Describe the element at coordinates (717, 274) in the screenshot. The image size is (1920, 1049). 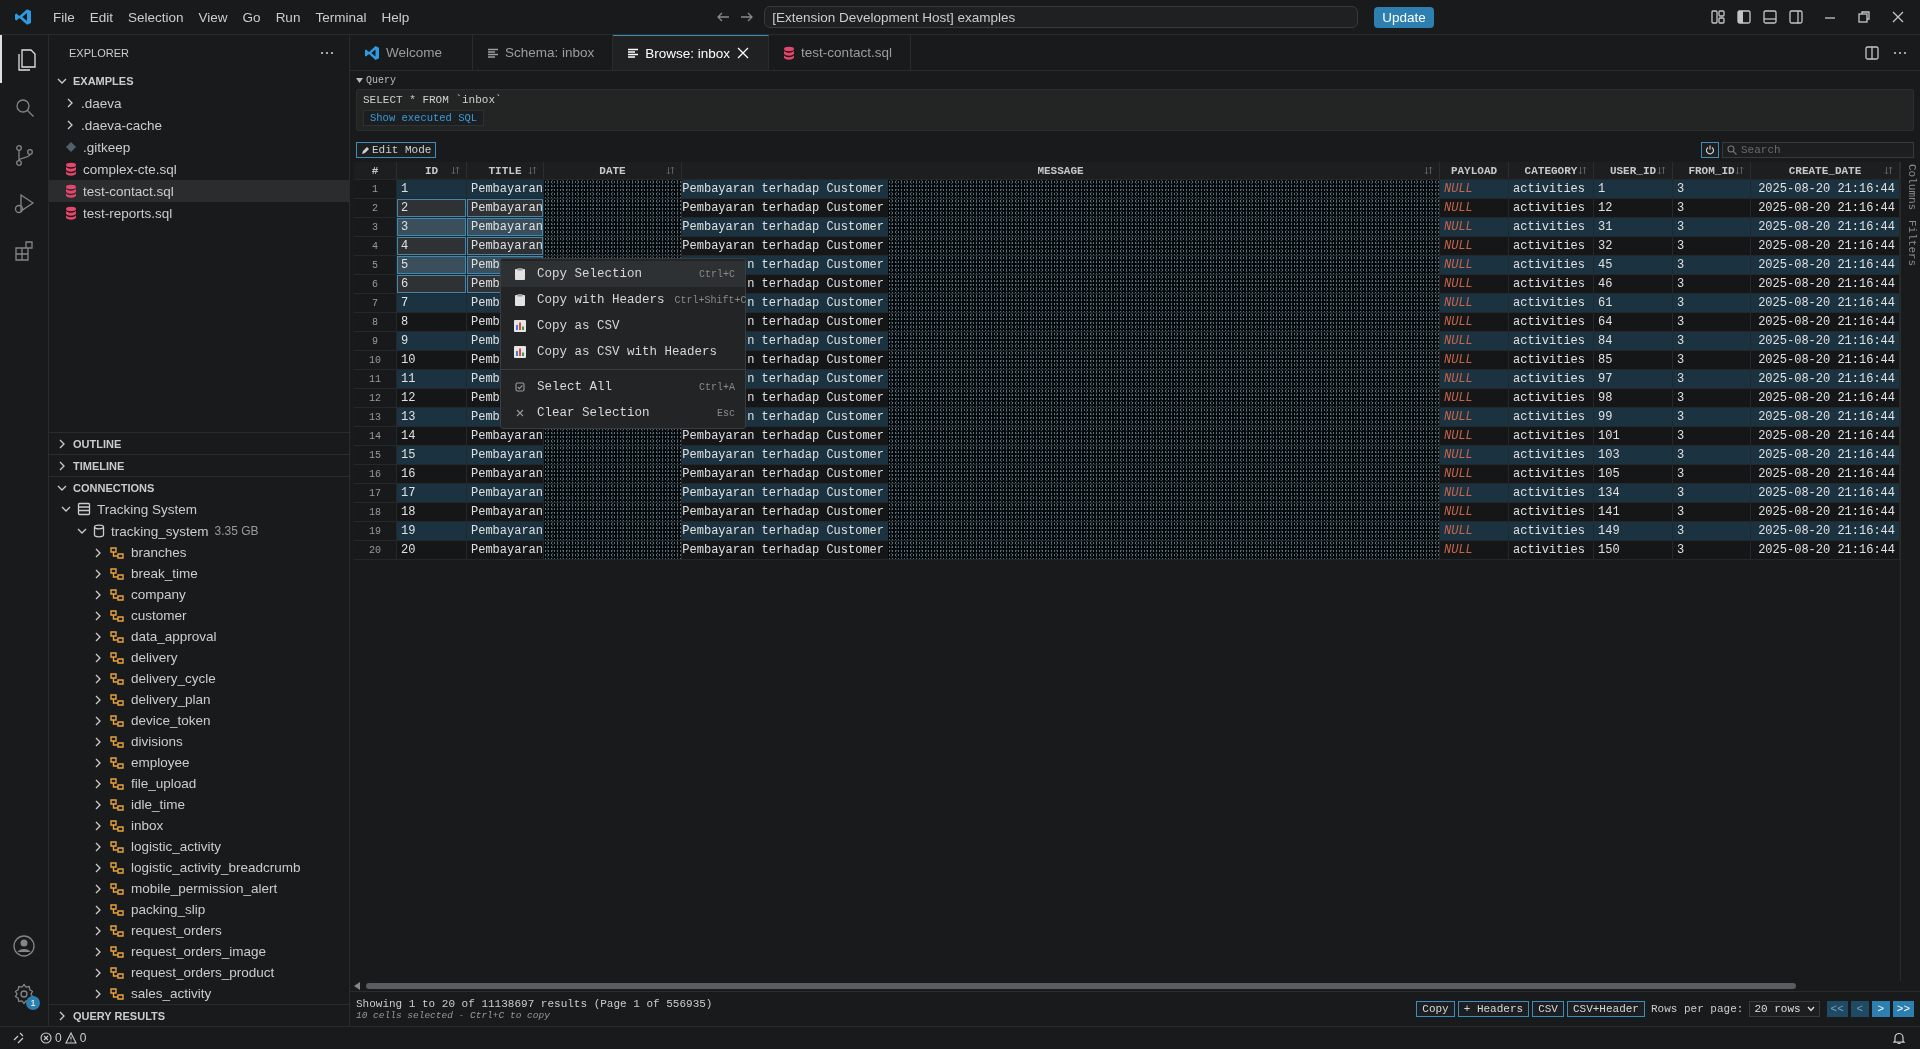
I see `shortcut-label: Ctrl+C` at that location.